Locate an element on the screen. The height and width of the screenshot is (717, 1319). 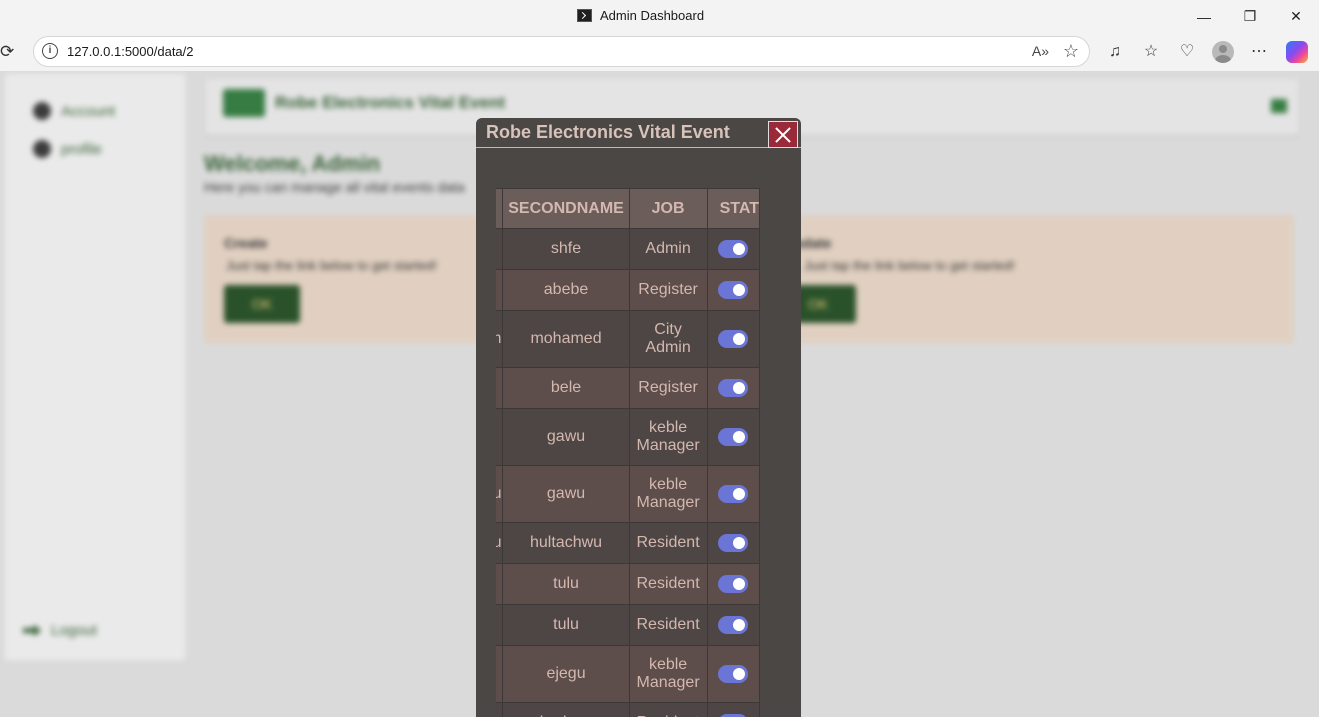
table-header-row: SECONDNAME JOB STAT is located at coordinates (628, 208).